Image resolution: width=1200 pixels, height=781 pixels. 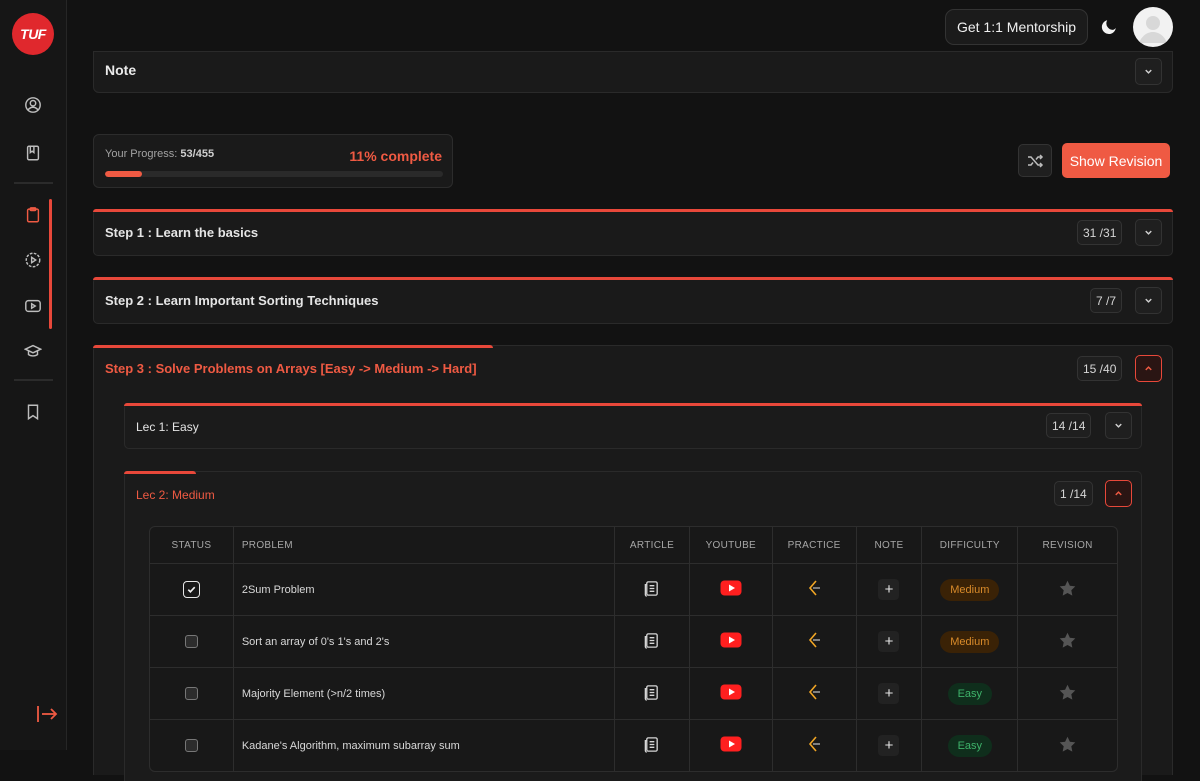 What do you see at coordinates (1110, 26) in the screenshot?
I see `moon-icon` at bounding box center [1110, 26].